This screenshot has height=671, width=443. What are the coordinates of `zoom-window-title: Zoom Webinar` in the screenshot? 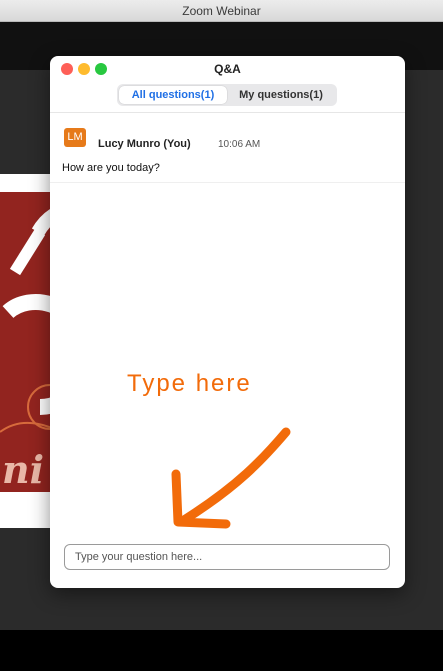 It's located at (221, 11).